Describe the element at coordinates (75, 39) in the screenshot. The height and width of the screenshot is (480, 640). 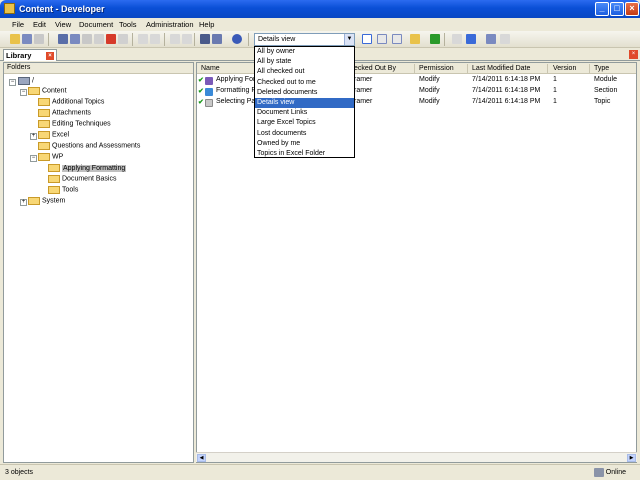
I see `copy-icon` at that location.